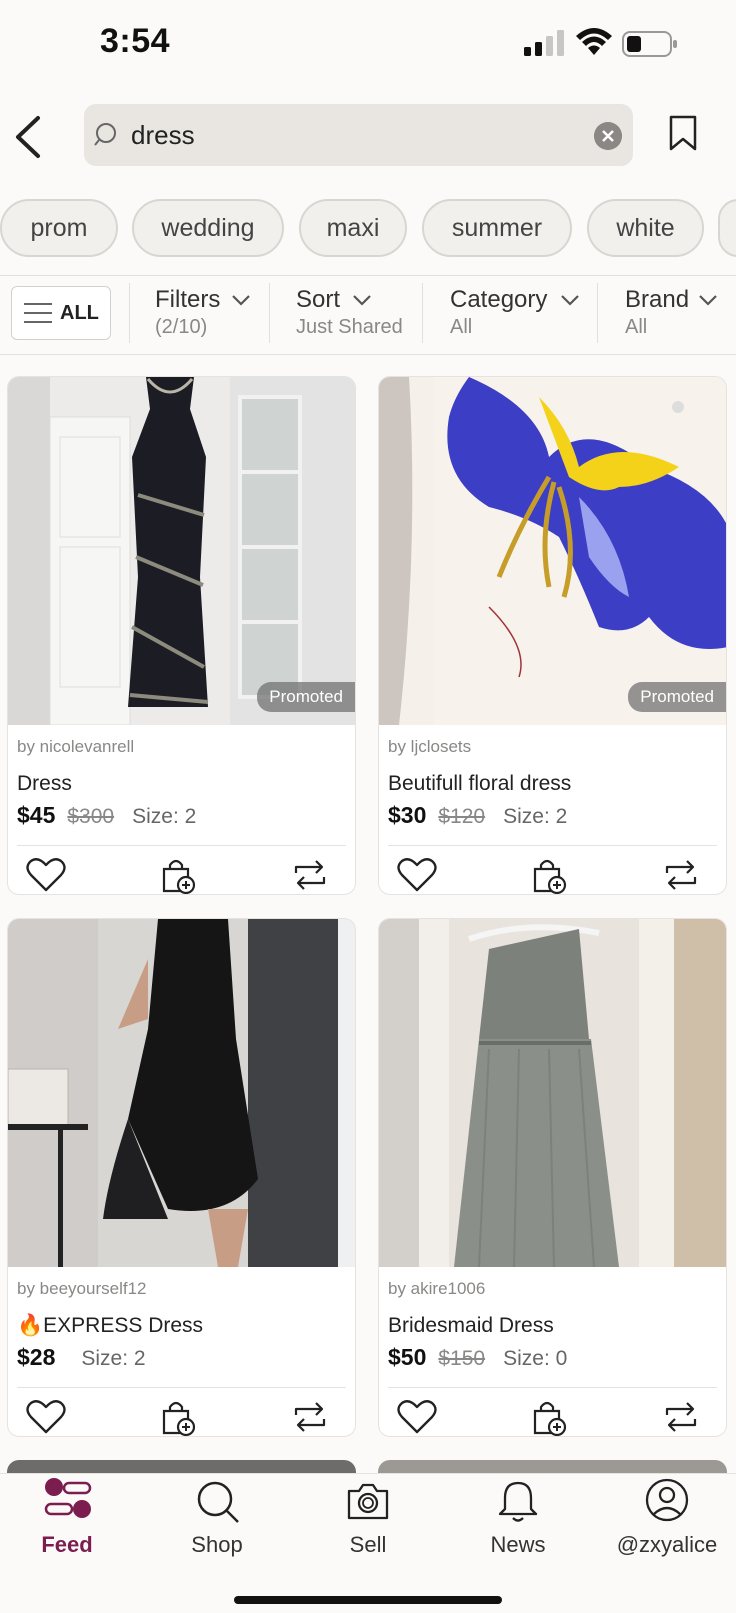 The width and height of the screenshot is (736, 1613). What do you see at coordinates (683, 133) in the screenshot?
I see `bookmark-icon` at bounding box center [683, 133].